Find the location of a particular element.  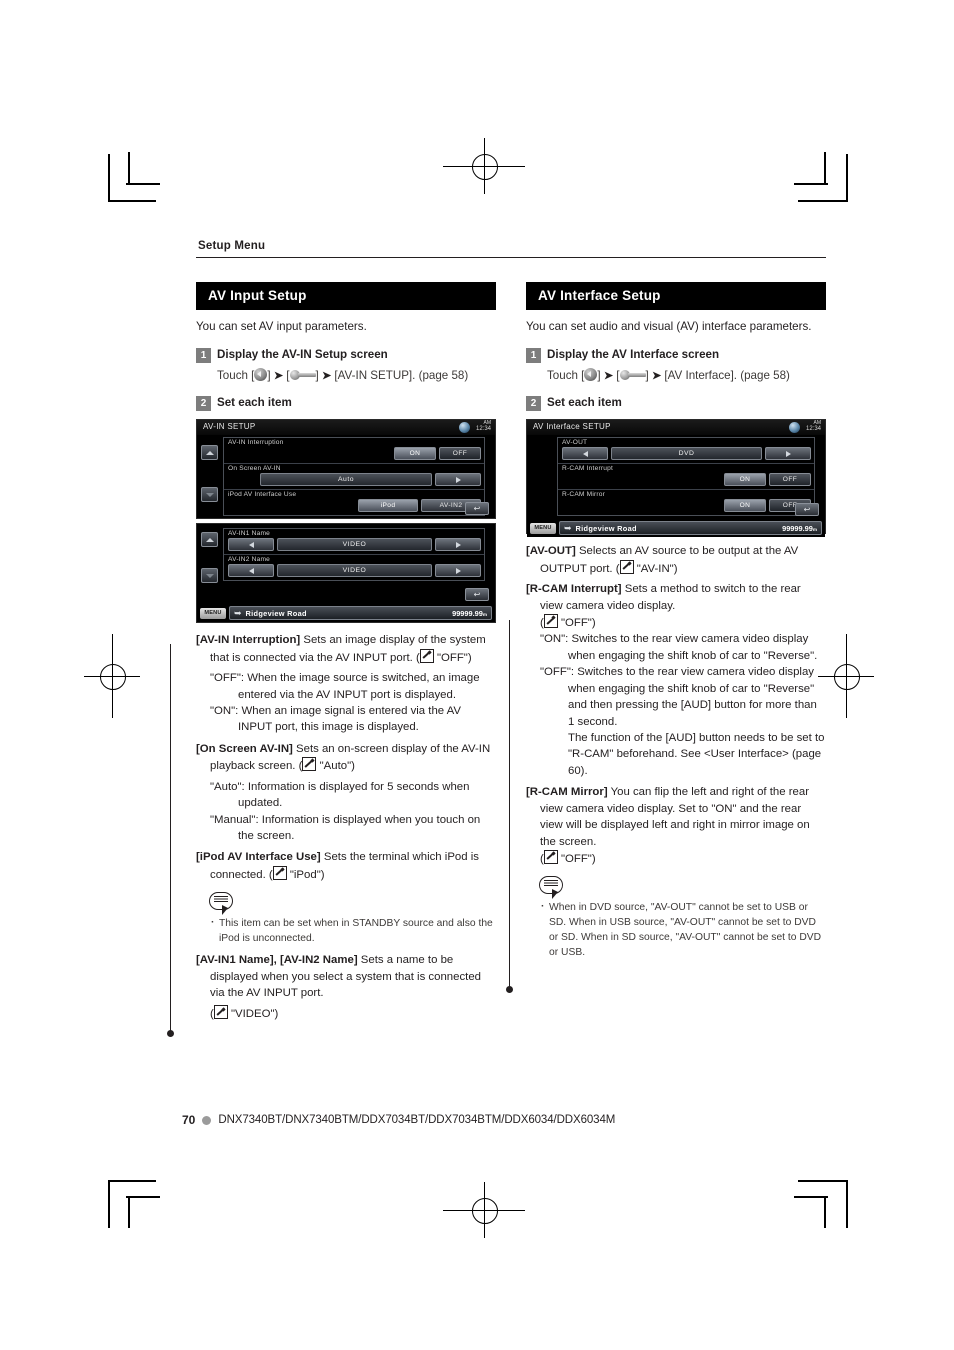

row-label: AV-IN Interruption is located at coordinates (256, 443).